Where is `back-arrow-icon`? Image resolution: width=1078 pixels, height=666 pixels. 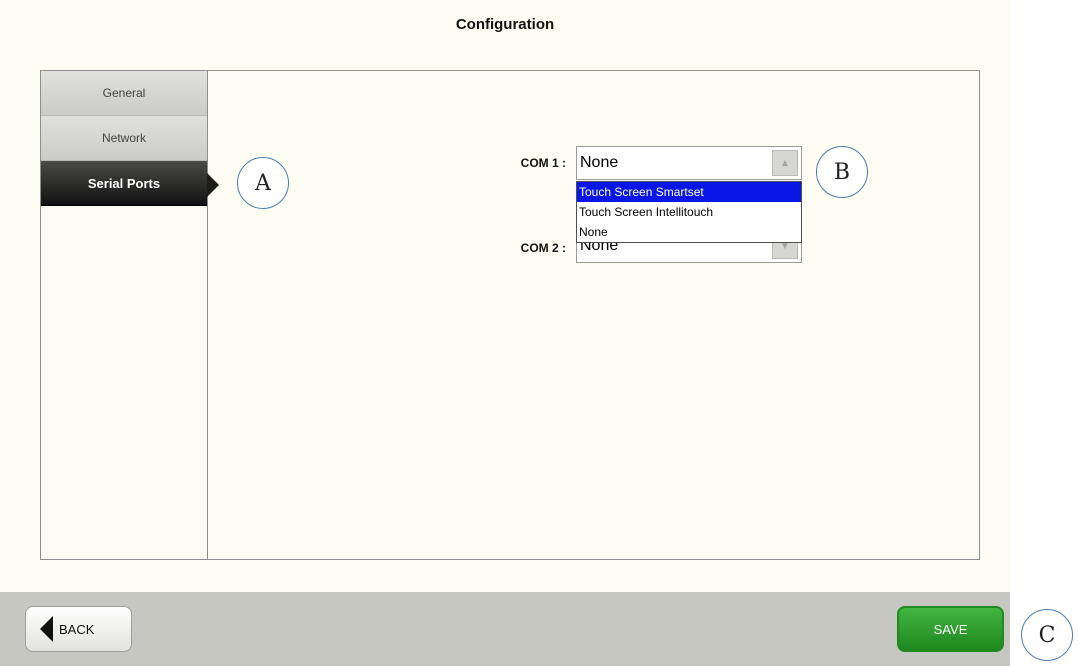
back-arrow-icon is located at coordinates (46, 629).